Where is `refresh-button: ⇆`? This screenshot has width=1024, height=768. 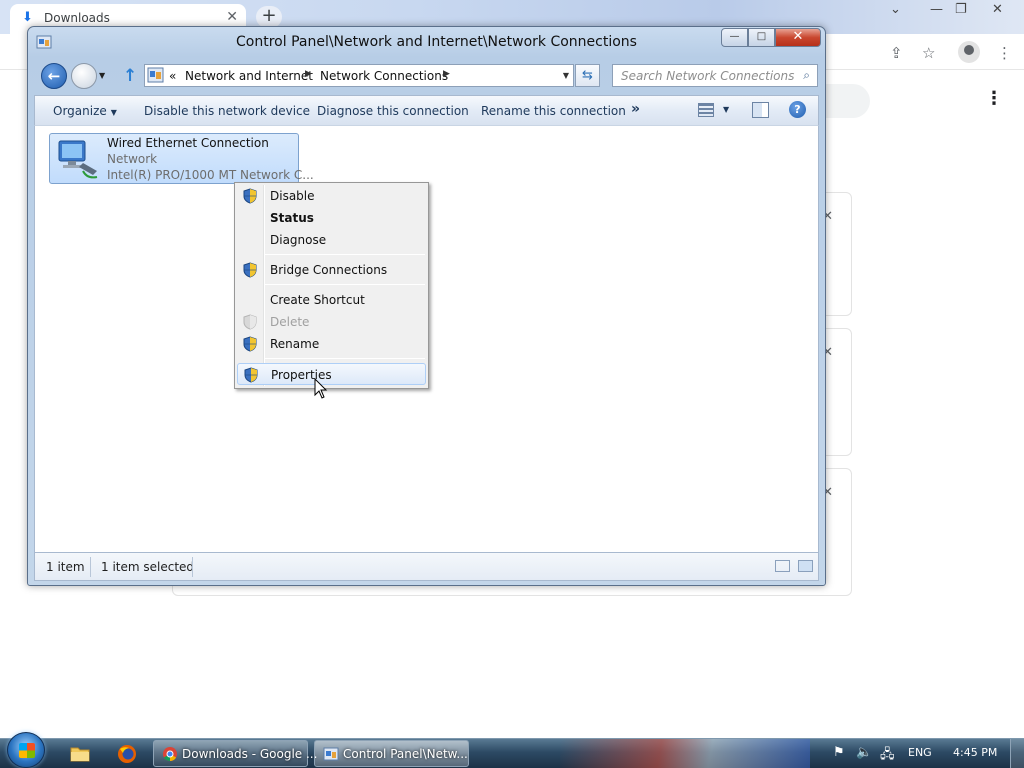
refresh-button: ⇆ is located at coordinates (587, 75).